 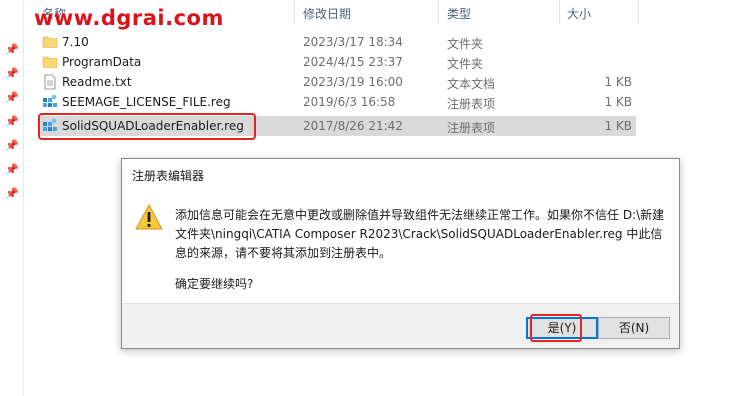 What do you see at coordinates (75, 42) in the screenshot?
I see `file-name: 7.10` at bounding box center [75, 42].